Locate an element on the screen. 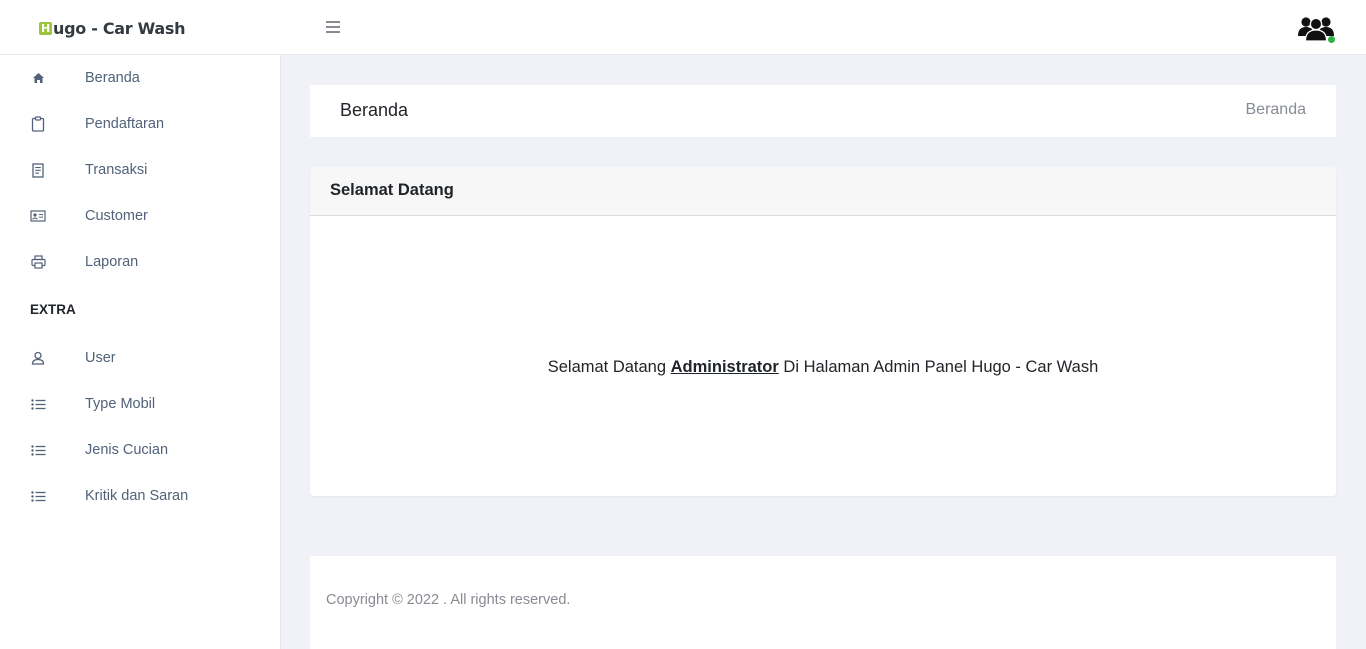 The height and width of the screenshot is (649, 1366). welcome-text-before: Selamat Datang is located at coordinates (609, 367).